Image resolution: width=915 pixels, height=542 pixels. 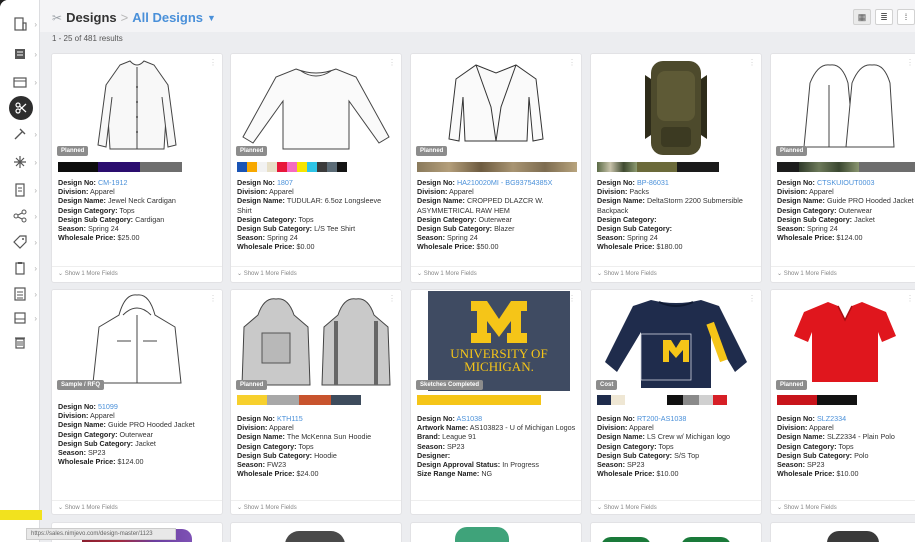 I want to click on sidebar-item-documents: ›, so click(x=22, y=190).